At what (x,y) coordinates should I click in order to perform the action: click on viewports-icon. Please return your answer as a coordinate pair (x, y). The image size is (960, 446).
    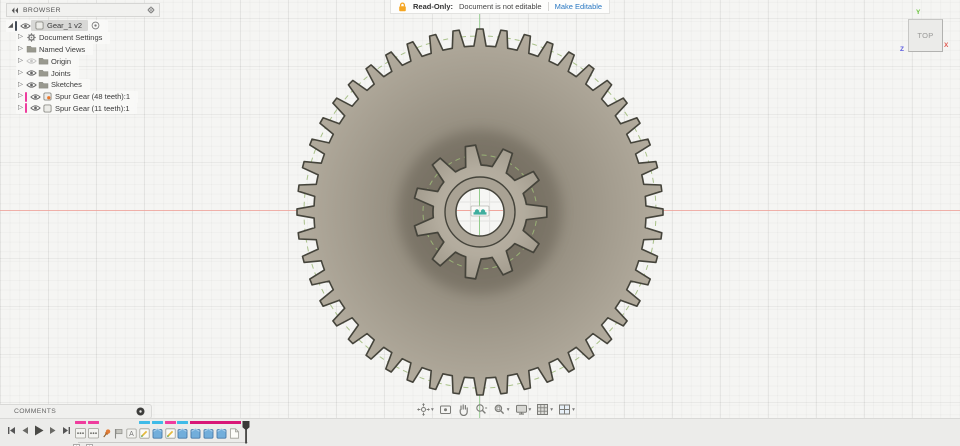
    Looking at the image, I should click on (564, 409).